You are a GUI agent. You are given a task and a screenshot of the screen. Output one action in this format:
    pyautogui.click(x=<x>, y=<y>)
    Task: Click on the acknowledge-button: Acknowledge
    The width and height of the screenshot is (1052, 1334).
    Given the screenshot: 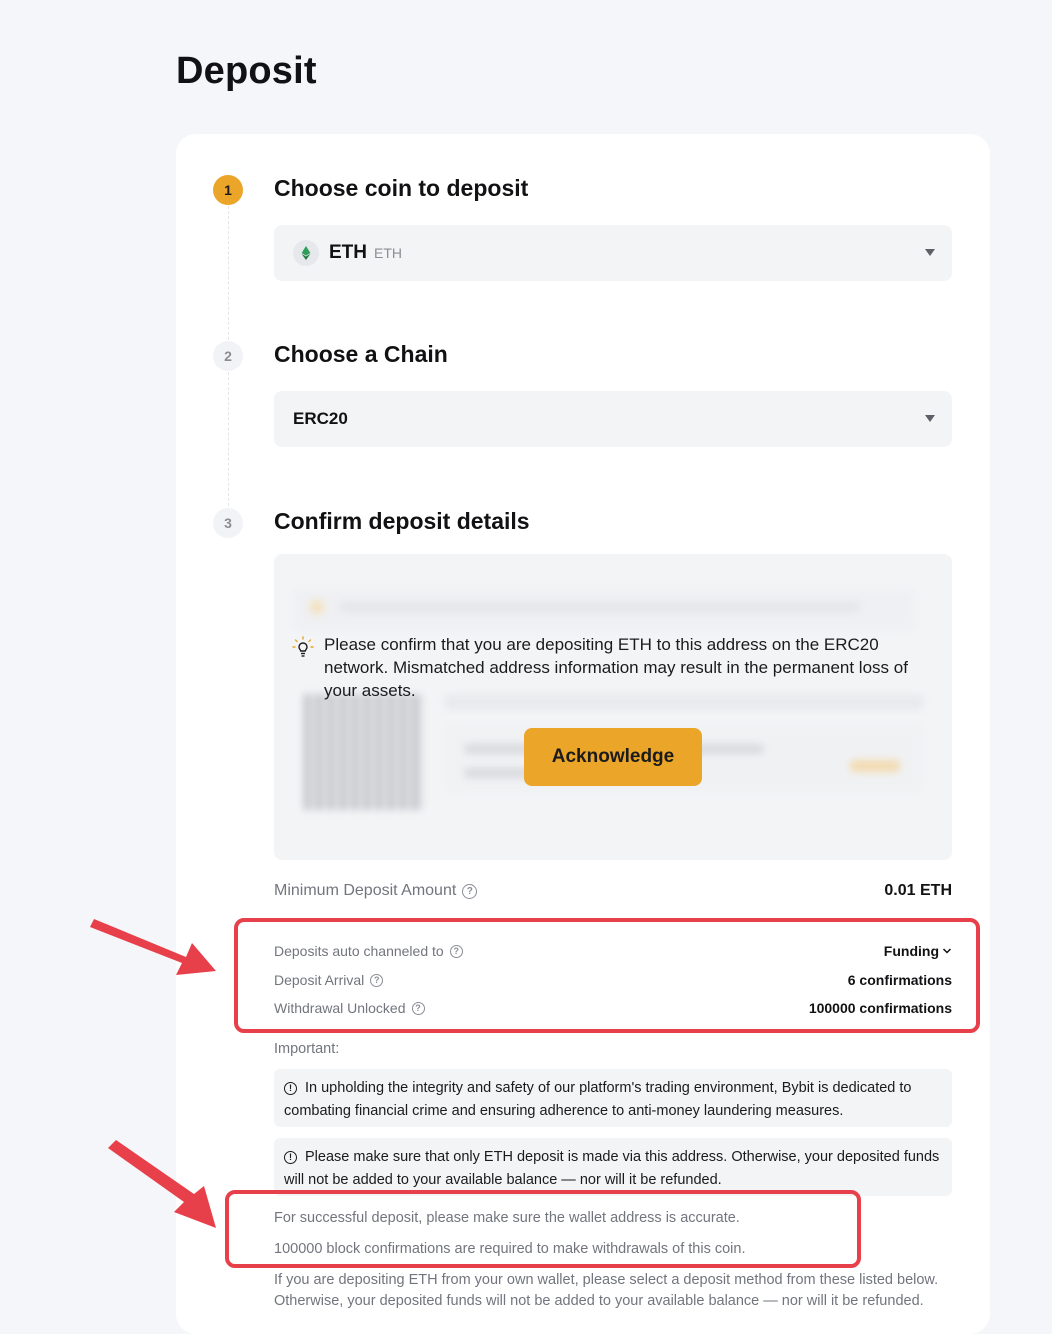 What is the action you would take?
    pyautogui.click(x=613, y=757)
    